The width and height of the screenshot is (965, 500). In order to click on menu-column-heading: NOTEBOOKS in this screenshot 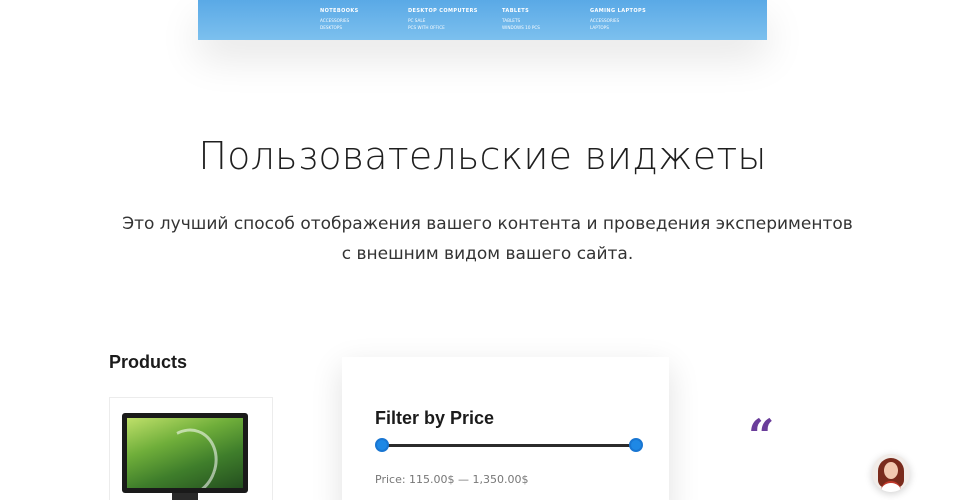, I will do `click(339, 11)`.